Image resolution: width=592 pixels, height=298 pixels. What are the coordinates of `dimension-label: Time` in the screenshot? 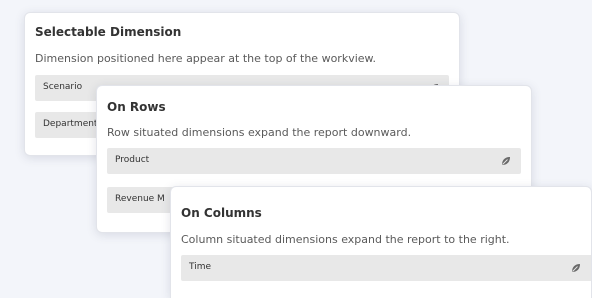 It's located at (200, 267).